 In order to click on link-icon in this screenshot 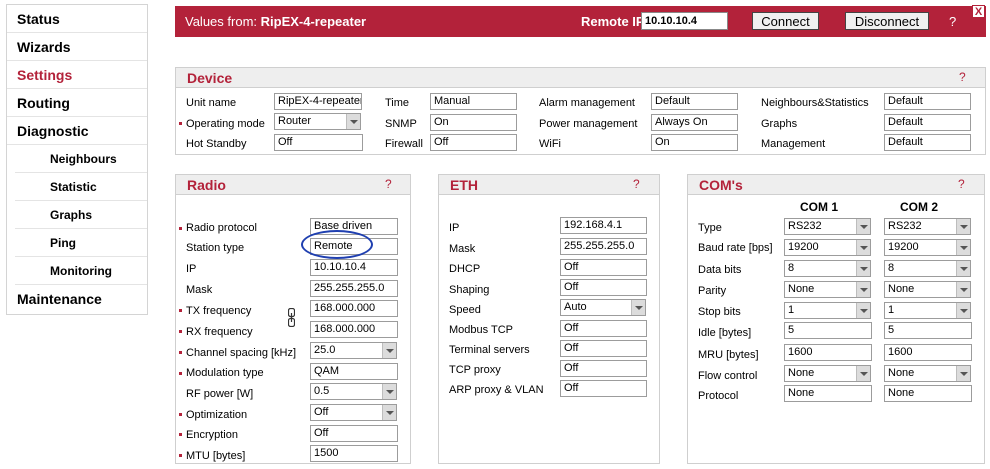, I will do `click(291, 317)`.